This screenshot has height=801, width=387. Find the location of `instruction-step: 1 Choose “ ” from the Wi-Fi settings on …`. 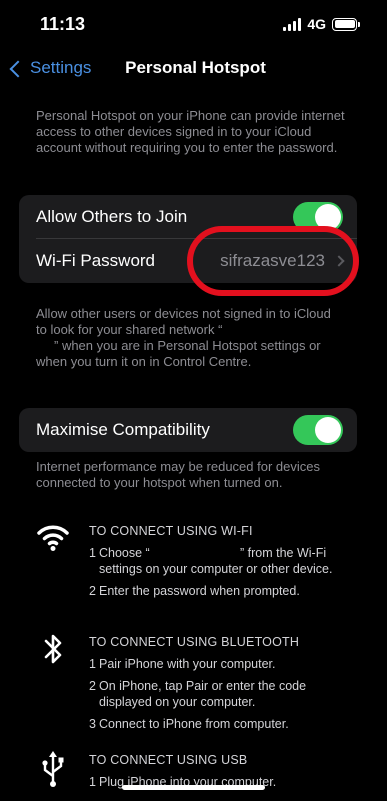

instruction-step: 1 Choose “ ” from the Wi-Fi settings on … is located at coordinates (222, 561).